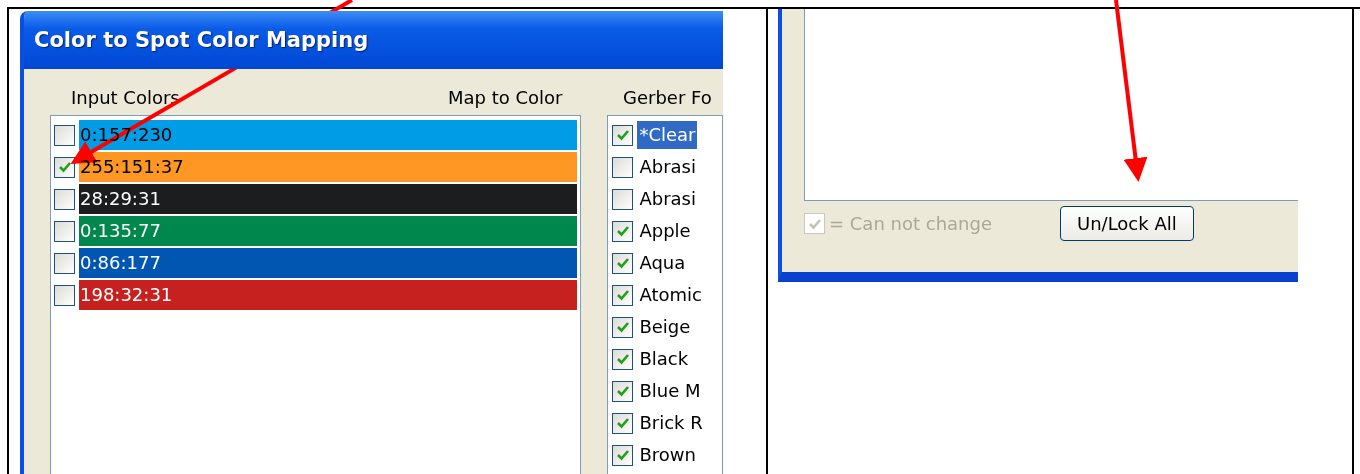  What do you see at coordinates (120, 262) in the screenshot?
I see `color-label: 0:86:177` at bounding box center [120, 262].